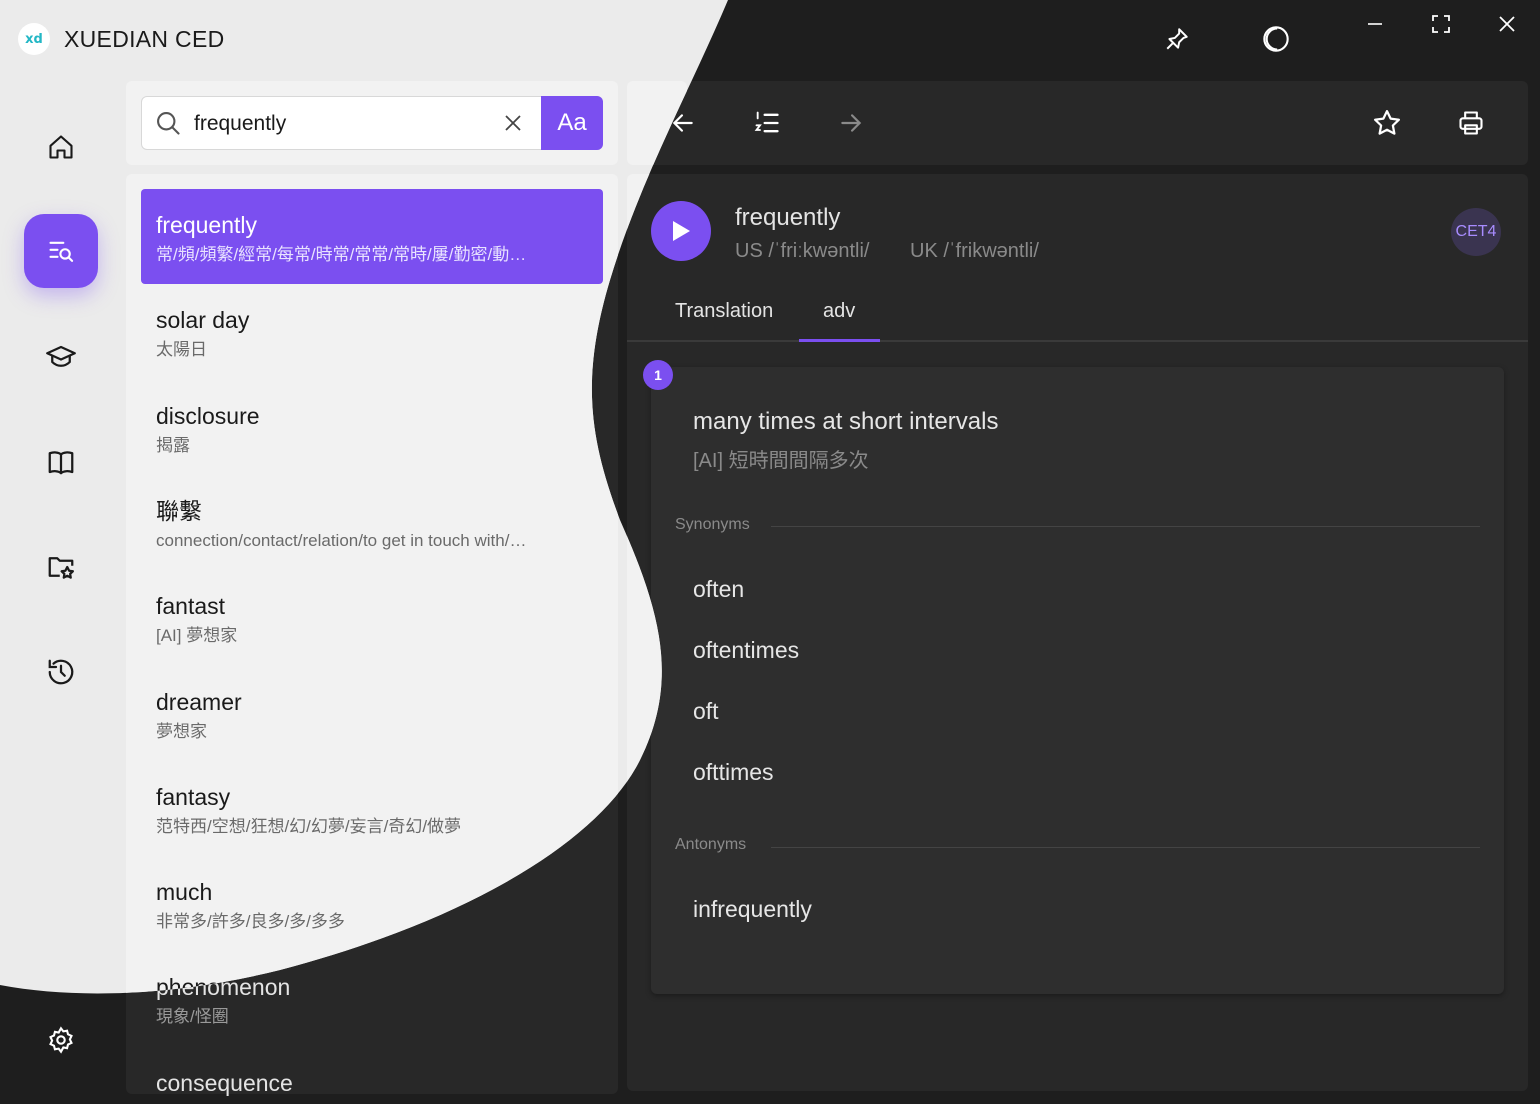  Describe the element at coordinates (144, 39) in the screenshot. I see `app-title: XUEDIAN CED` at that location.